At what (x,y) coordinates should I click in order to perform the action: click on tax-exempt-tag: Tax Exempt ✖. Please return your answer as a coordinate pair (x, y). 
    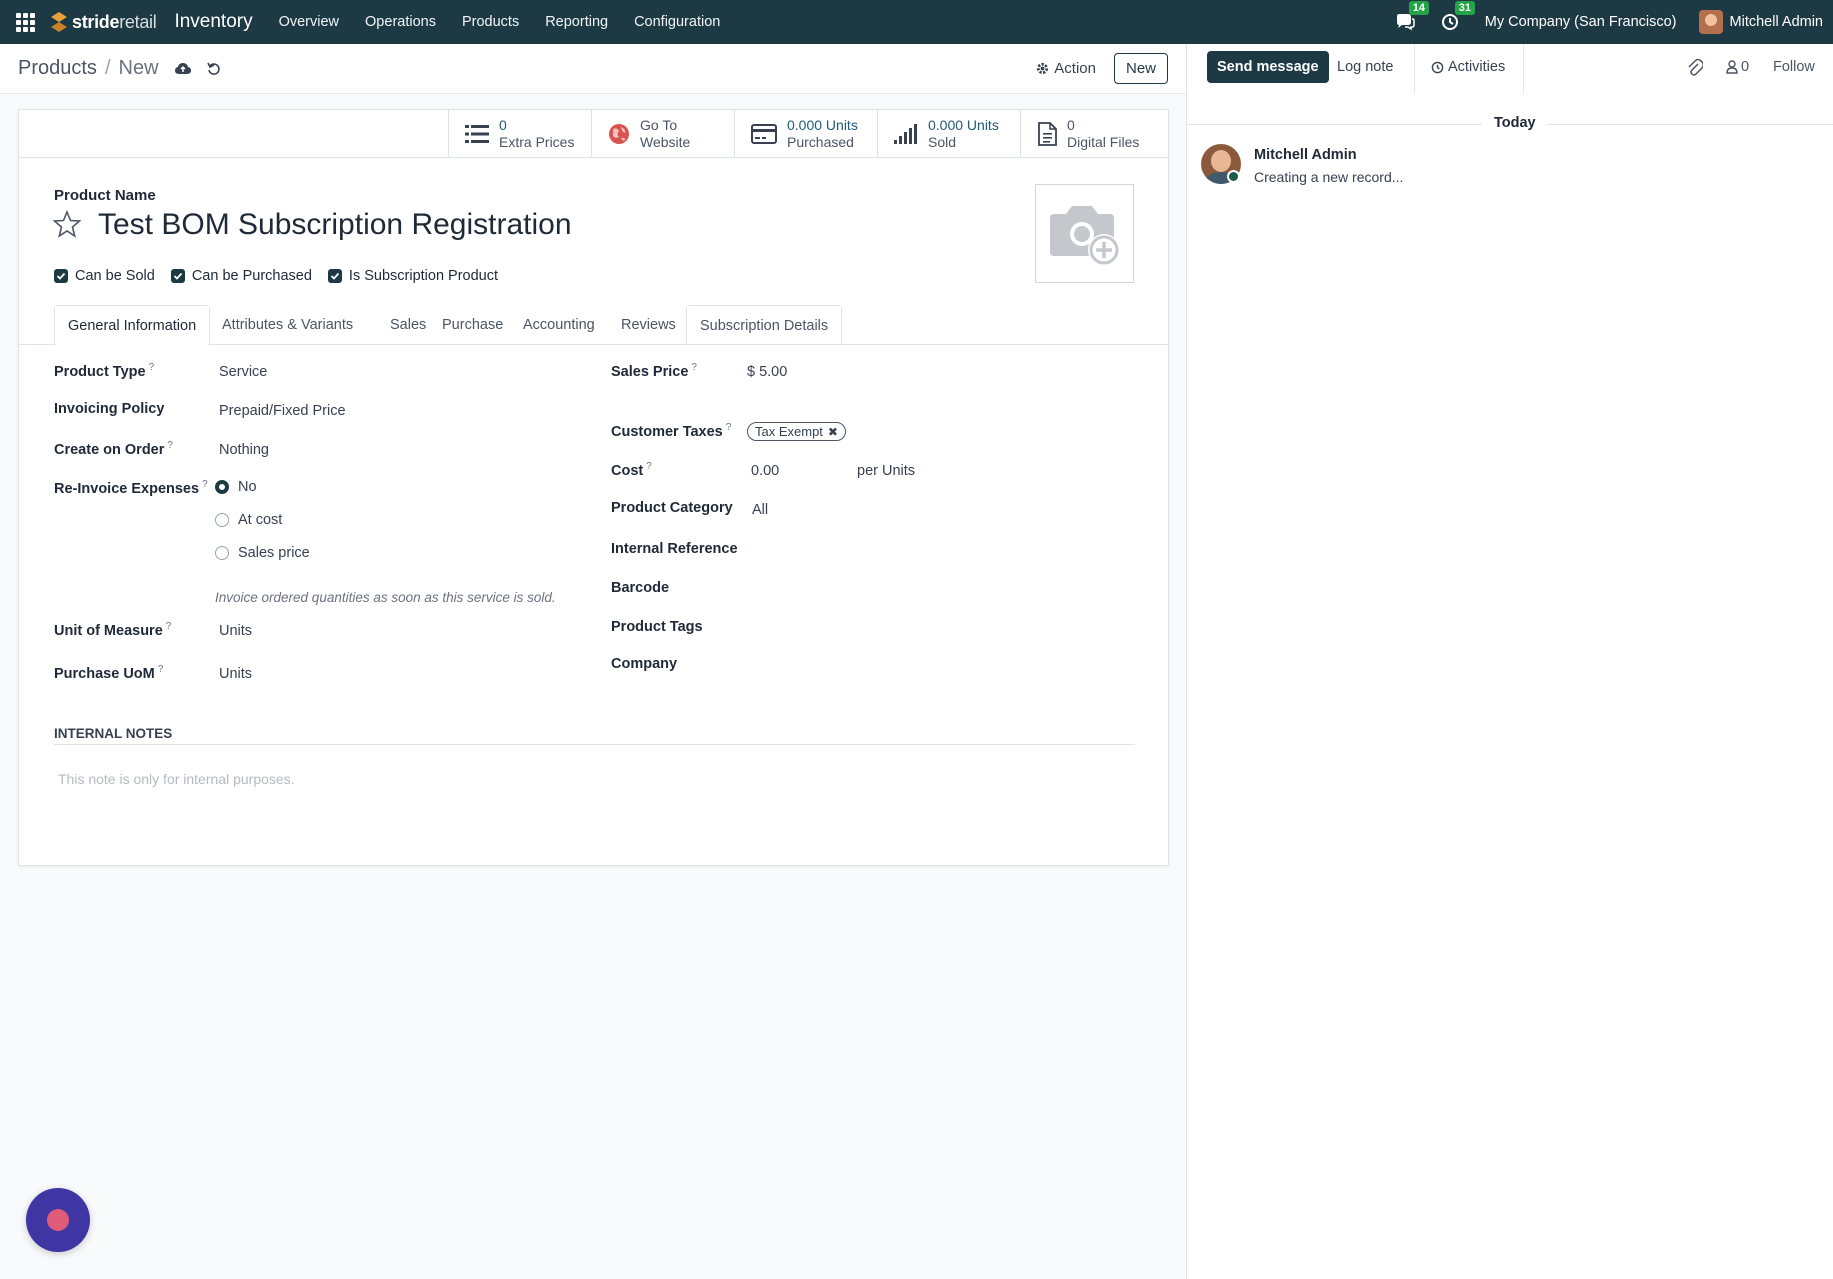
    Looking at the image, I should click on (796, 431).